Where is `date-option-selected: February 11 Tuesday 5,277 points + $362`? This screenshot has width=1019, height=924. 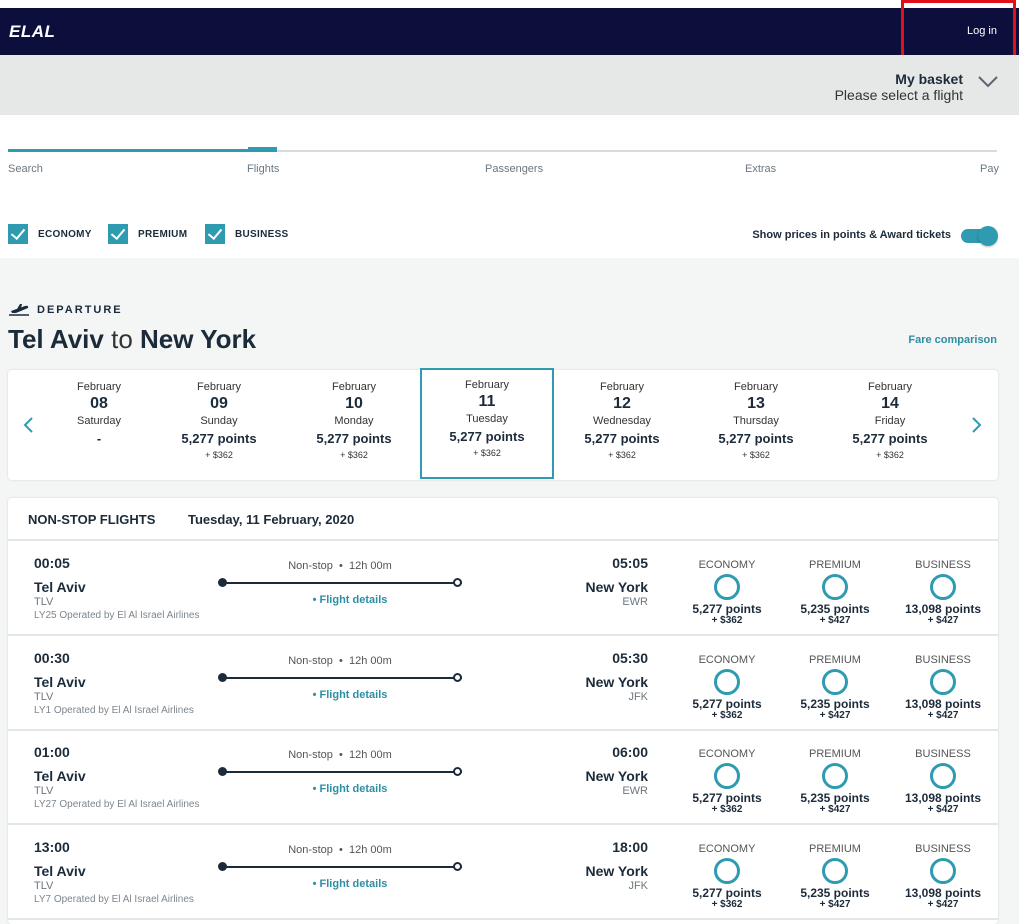
date-option-selected: February 11 Tuesday 5,277 points + $362 is located at coordinates (487, 423).